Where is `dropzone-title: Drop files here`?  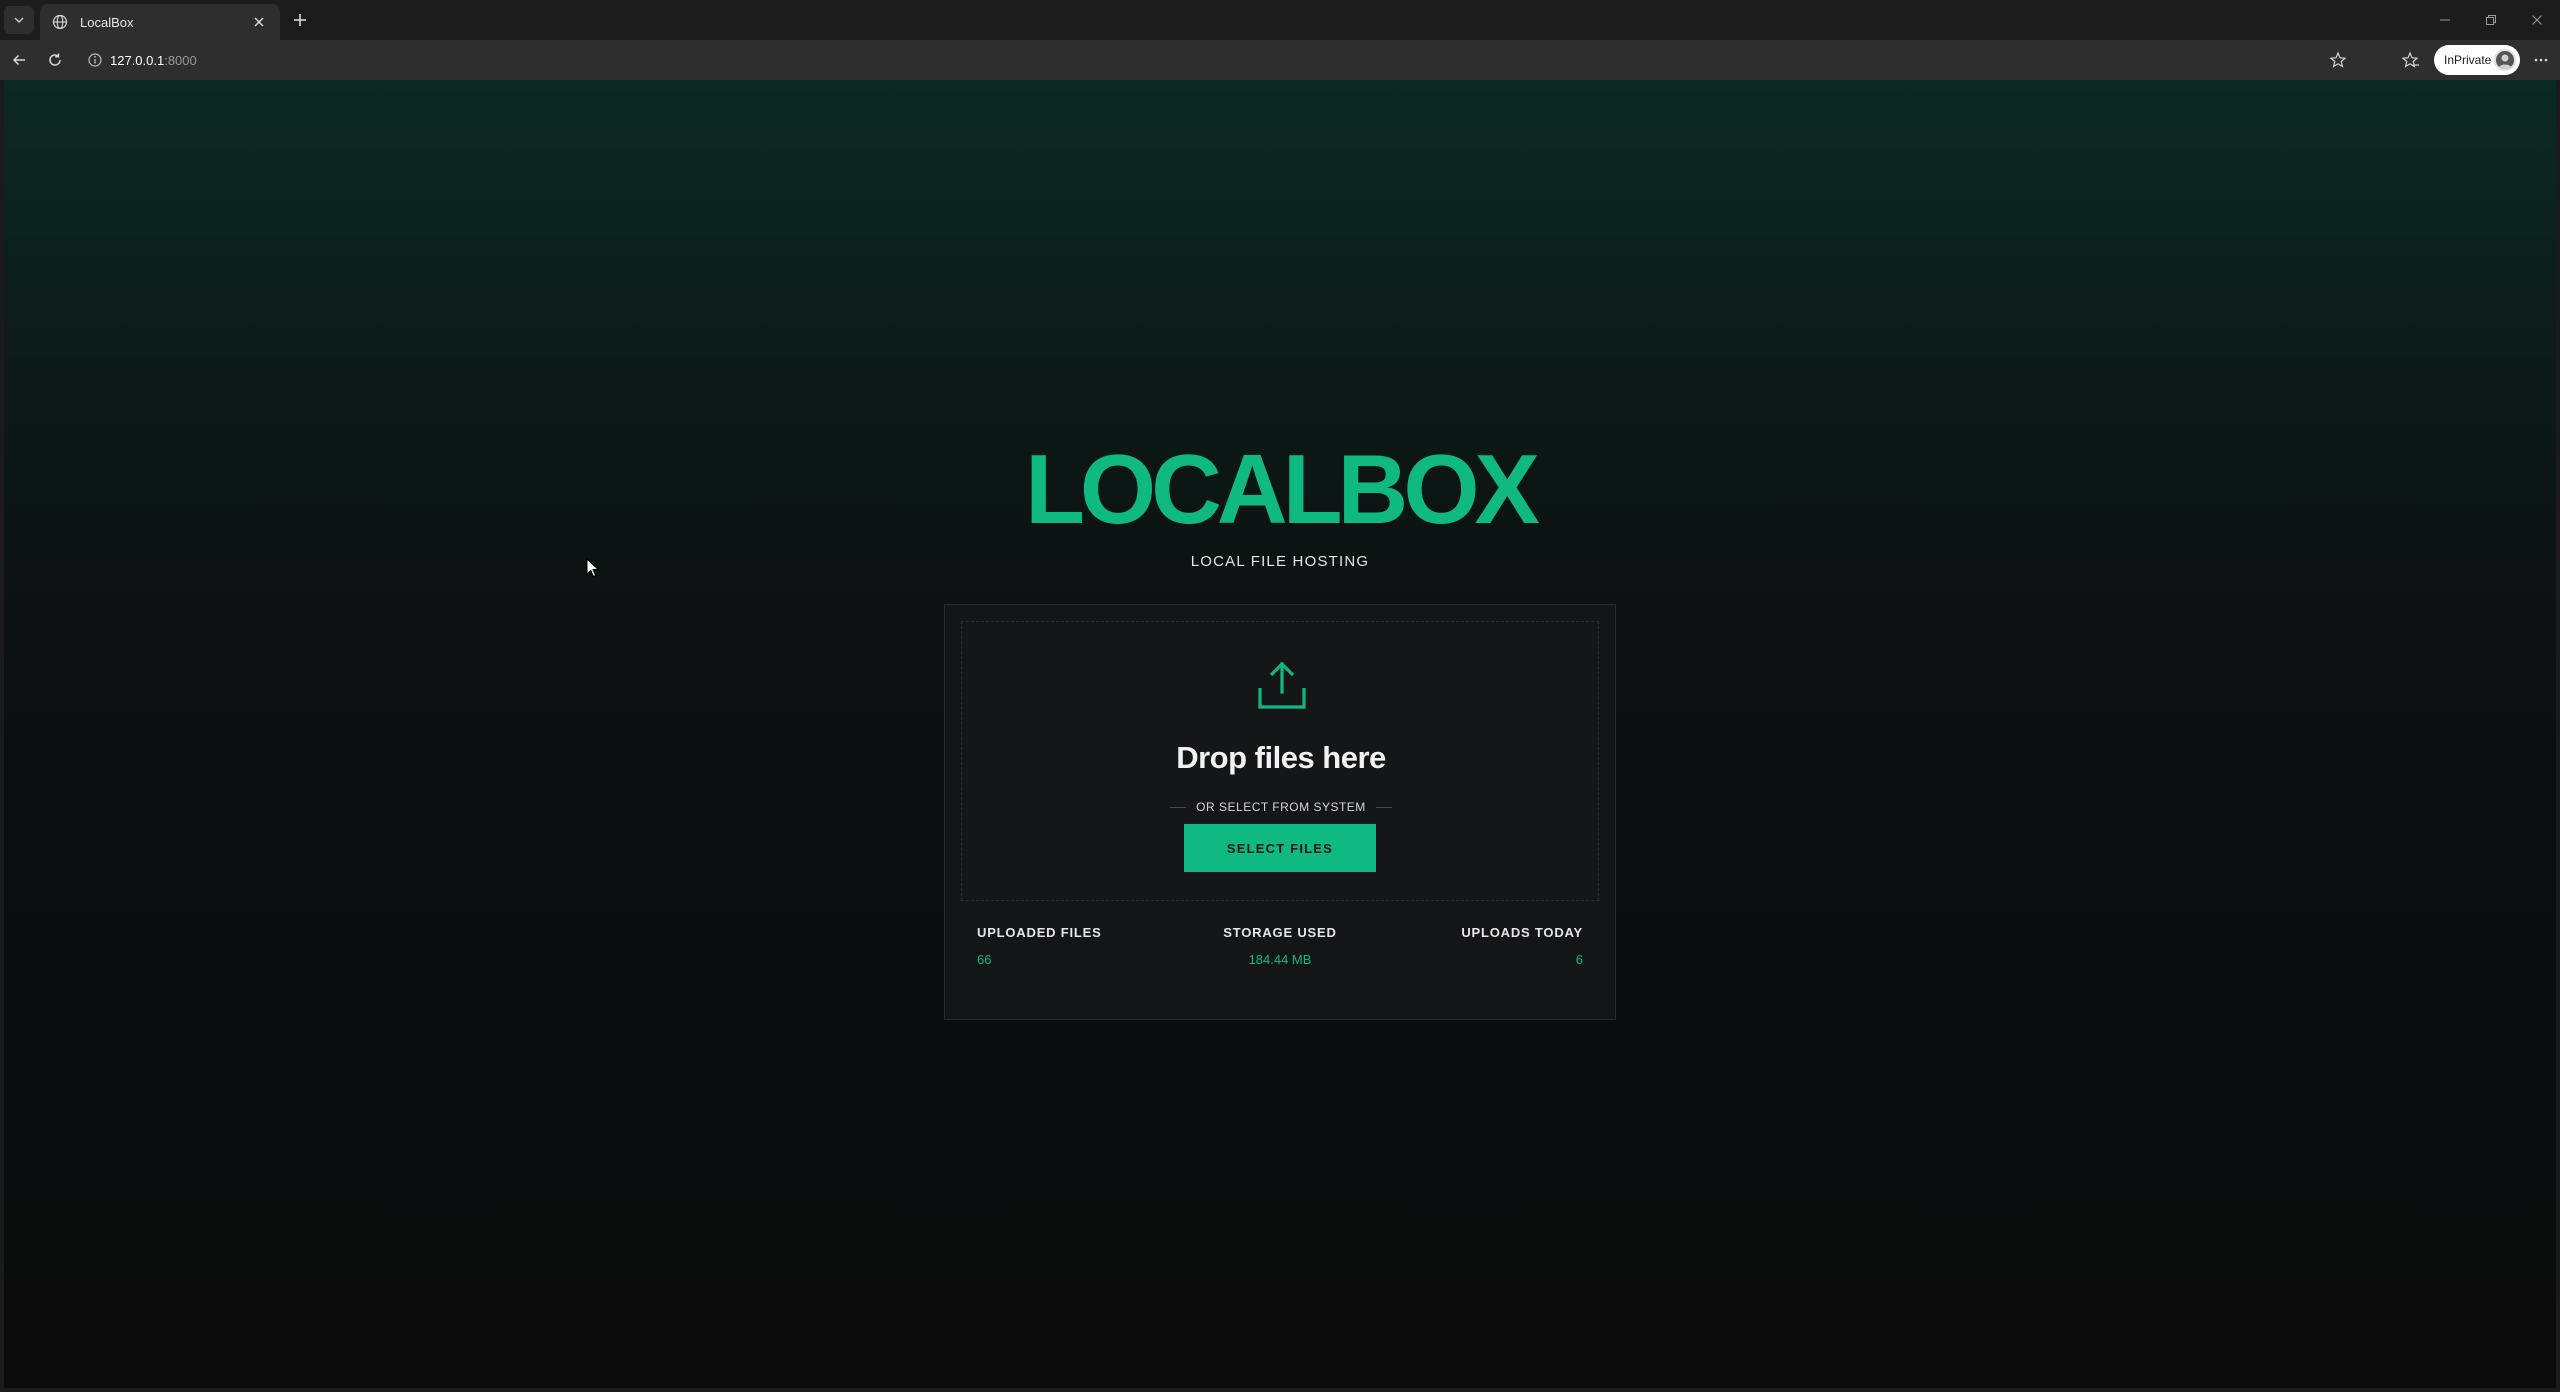 dropzone-title: Drop files here is located at coordinates (1281, 757).